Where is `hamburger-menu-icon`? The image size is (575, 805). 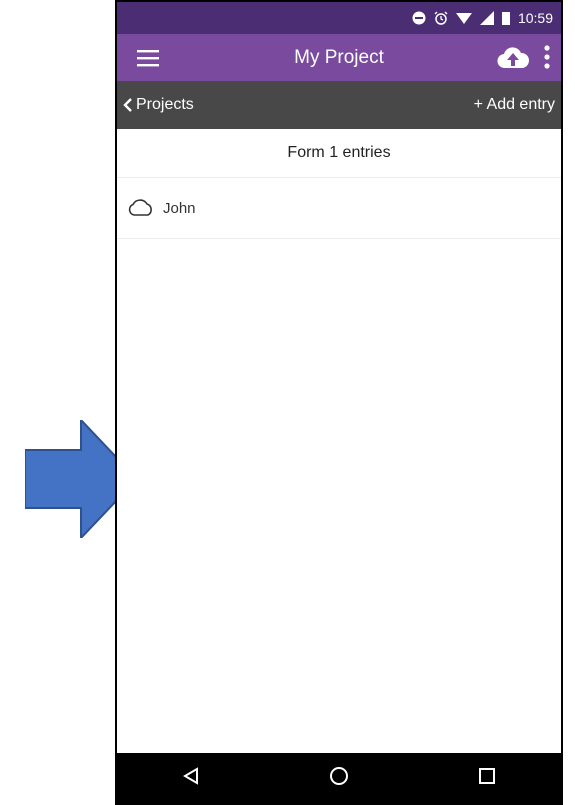 hamburger-menu-icon is located at coordinates (148, 58).